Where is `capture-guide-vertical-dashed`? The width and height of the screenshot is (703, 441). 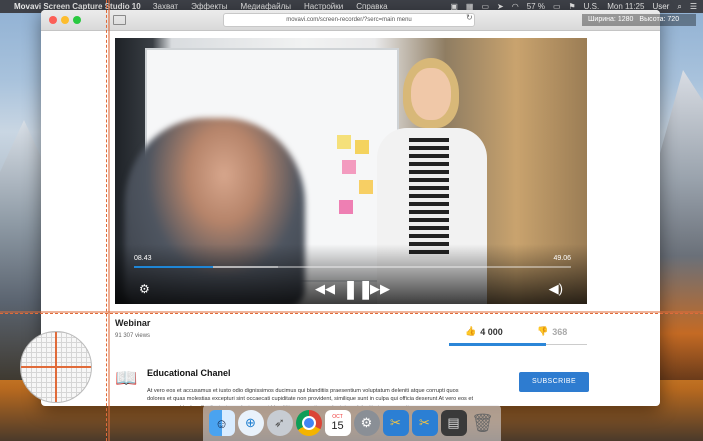 capture-guide-vertical-dashed is located at coordinates (106, 220).